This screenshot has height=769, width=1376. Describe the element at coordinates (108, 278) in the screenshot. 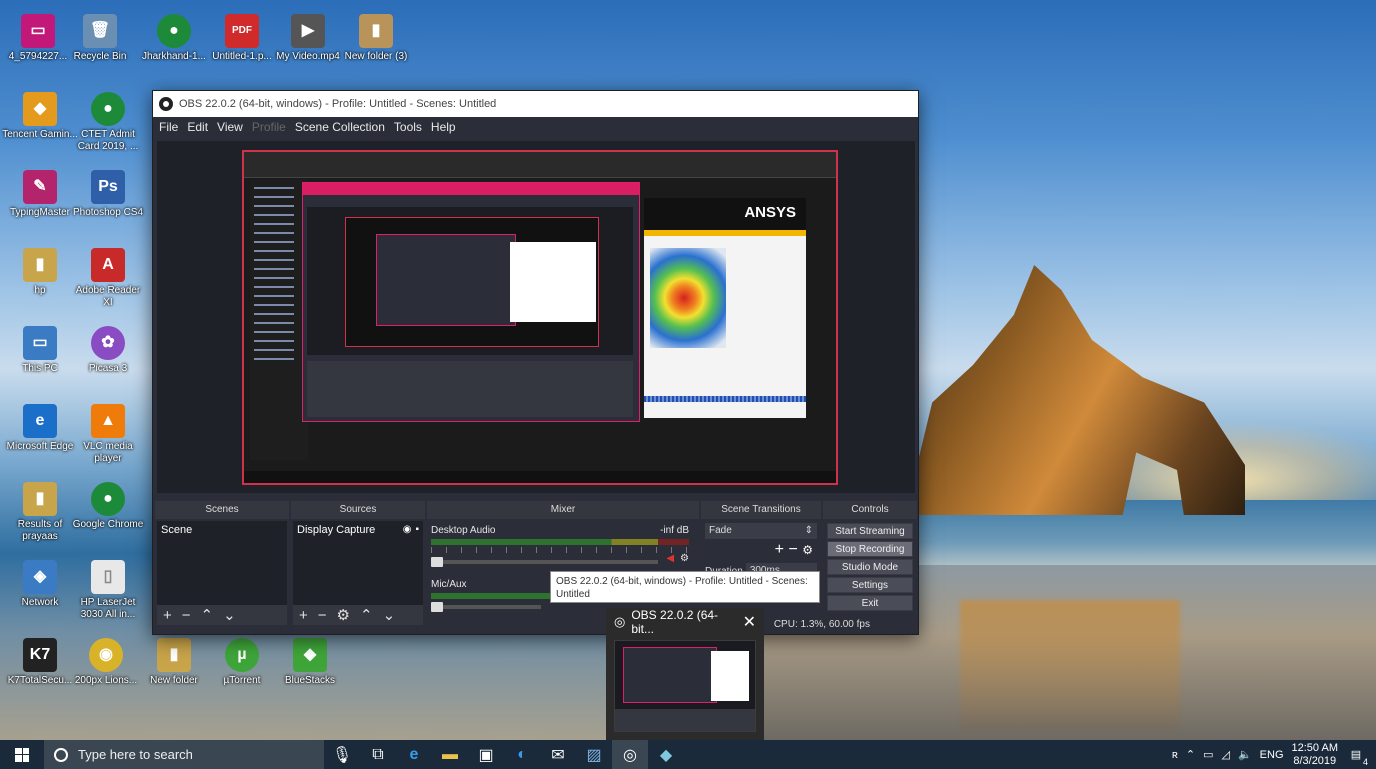

I see `desktop-icon-adobe-reader: A Adobe Reader XI` at that location.